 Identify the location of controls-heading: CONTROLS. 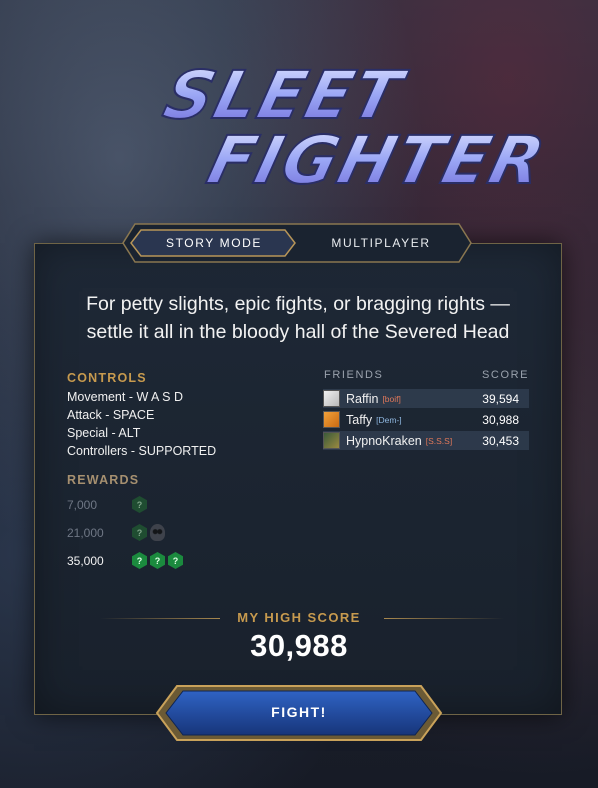
(107, 378).